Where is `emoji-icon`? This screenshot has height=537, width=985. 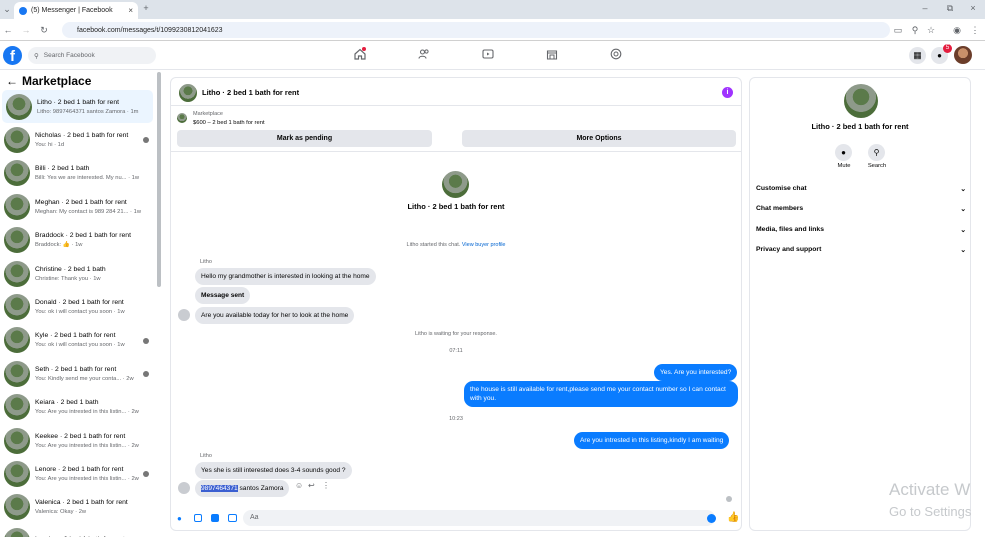
emoji-icon is located at coordinates (711, 518).